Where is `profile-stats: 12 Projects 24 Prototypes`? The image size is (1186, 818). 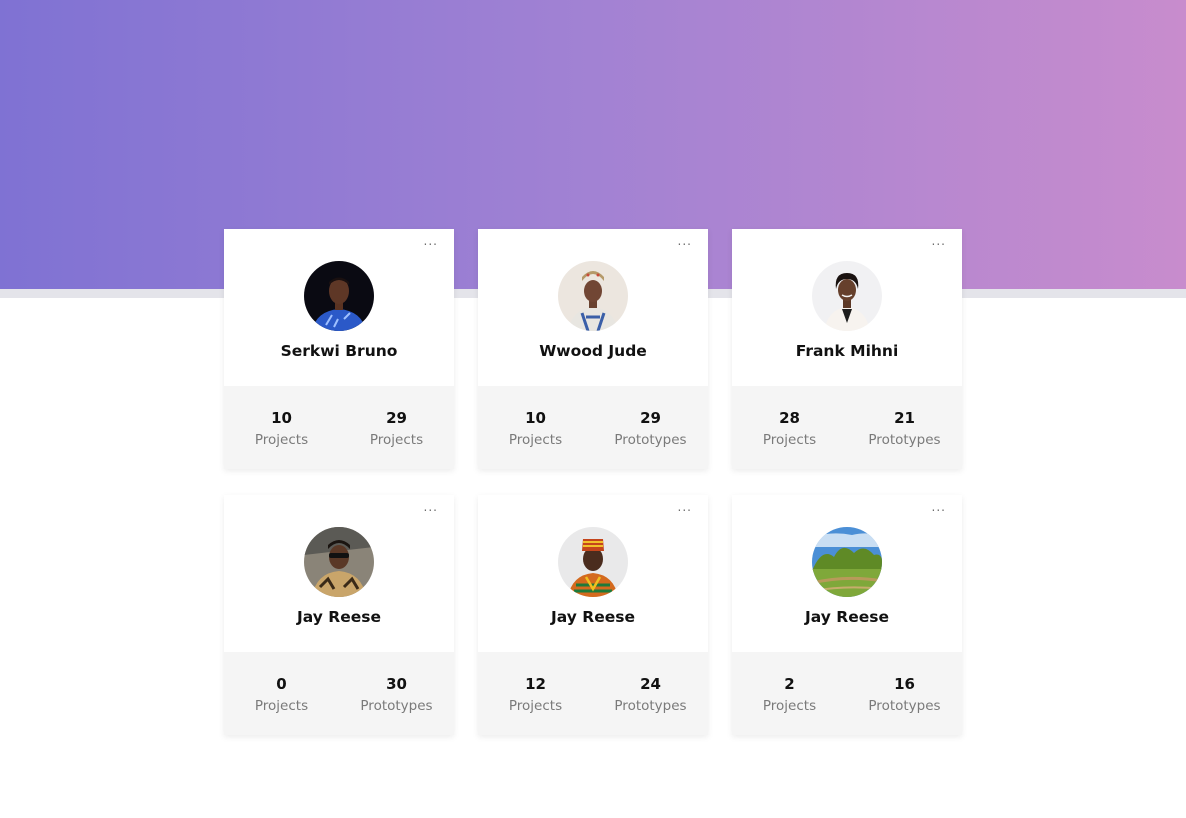
profile-stats: 12 Projects 24 Prototypes is located at coordinates (593, 693).